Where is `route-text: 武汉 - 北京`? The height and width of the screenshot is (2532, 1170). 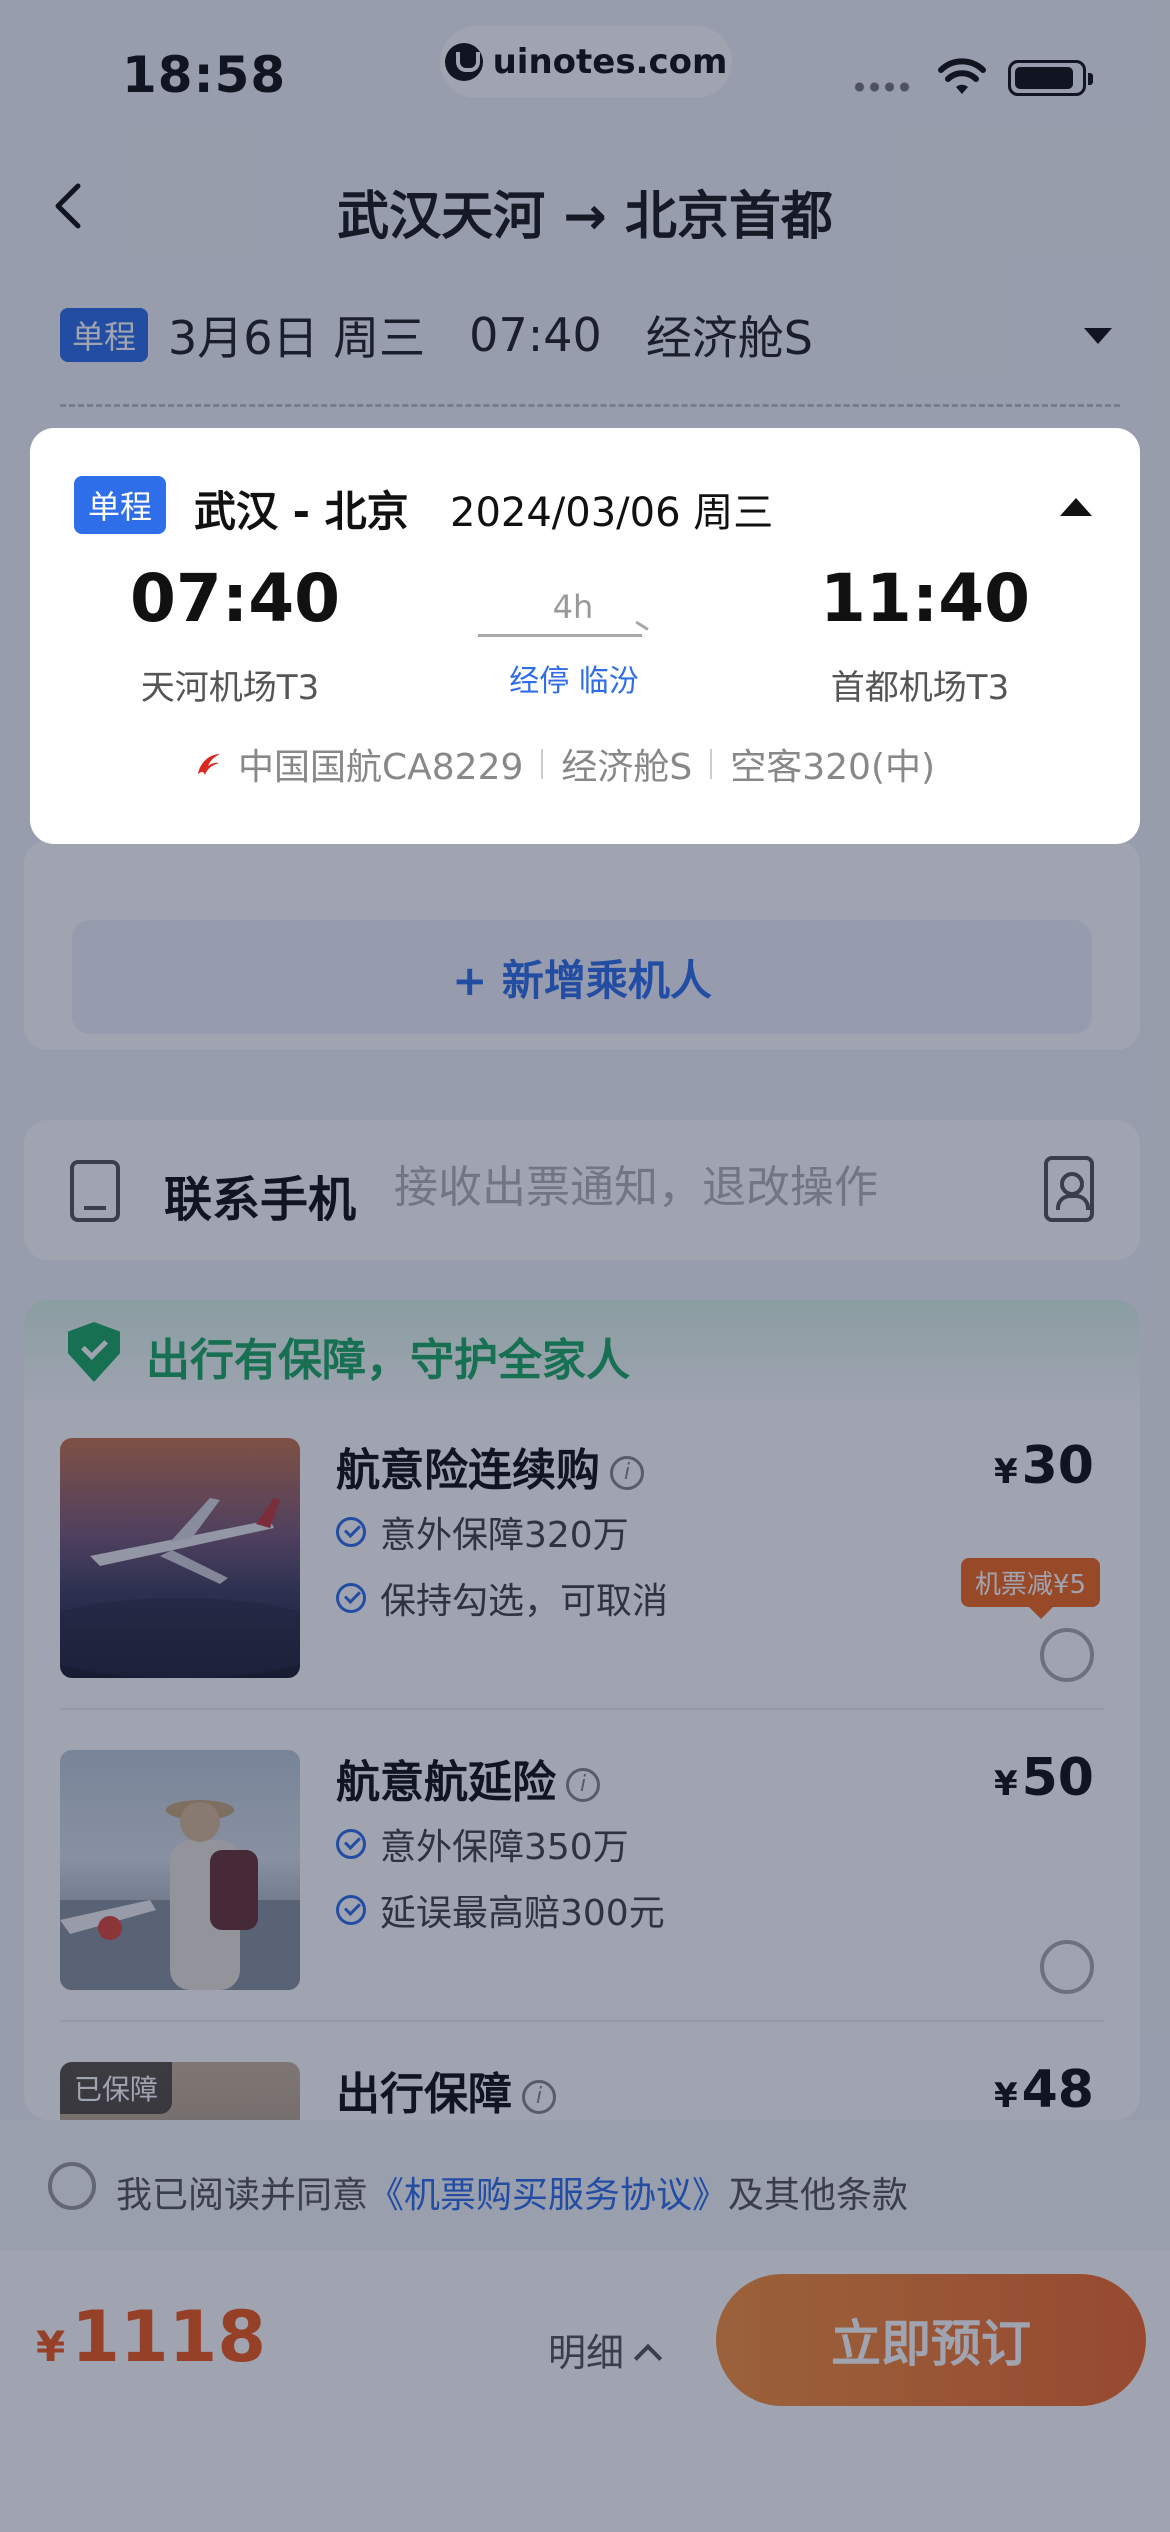 route-text: 武汉 - 北京 is located at coordinates (301, 511).